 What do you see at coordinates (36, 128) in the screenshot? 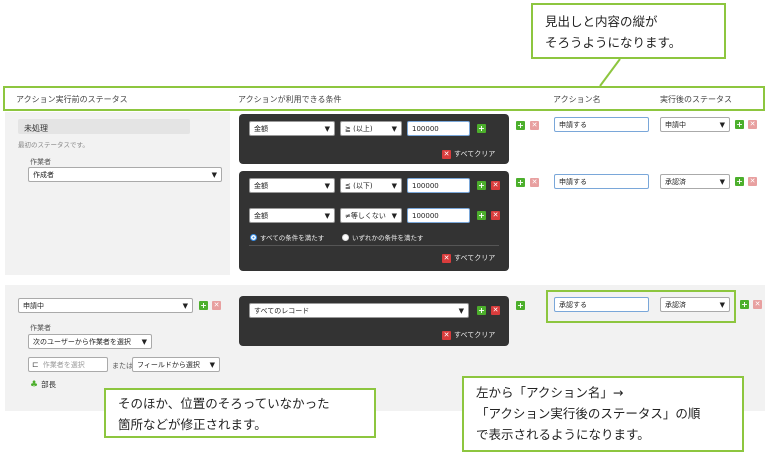
I see `row1-status-label: 未処理` at bounding box center [36, 128].